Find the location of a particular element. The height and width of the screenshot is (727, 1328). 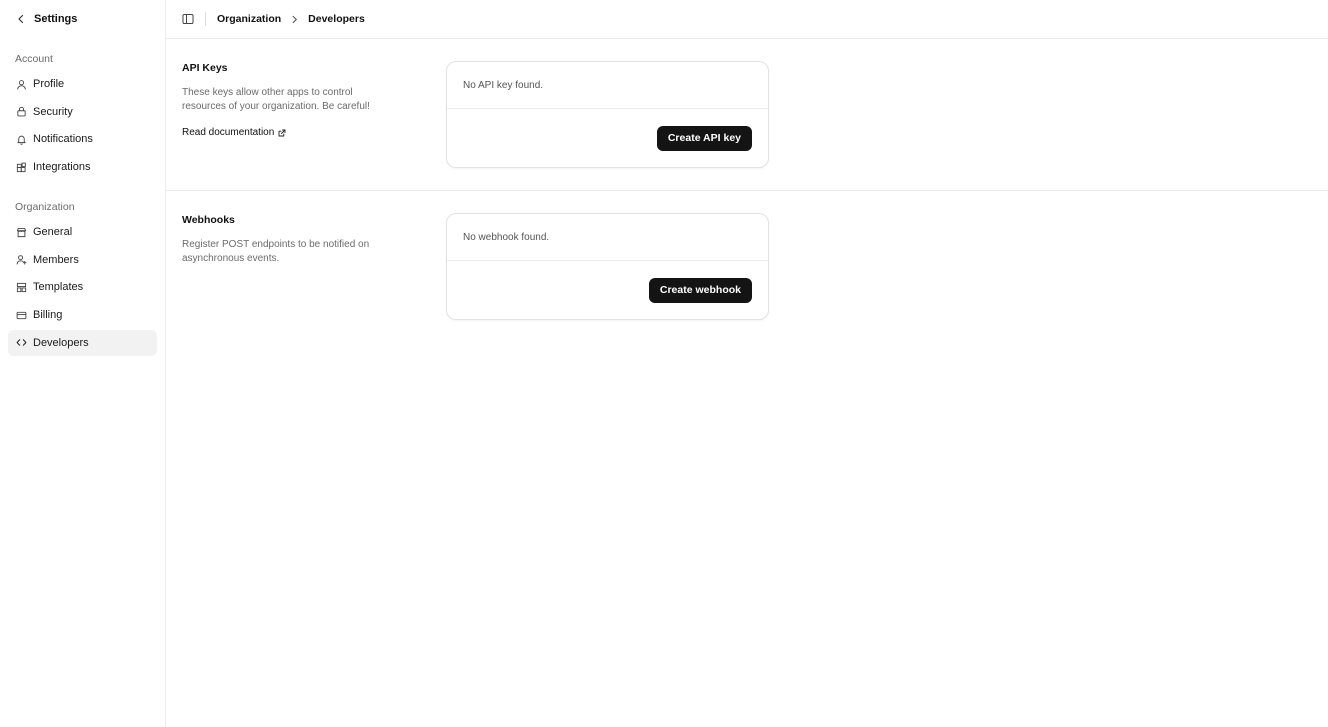

sidebar-item-integrations: Integrations is located at coordinates (82, 167).